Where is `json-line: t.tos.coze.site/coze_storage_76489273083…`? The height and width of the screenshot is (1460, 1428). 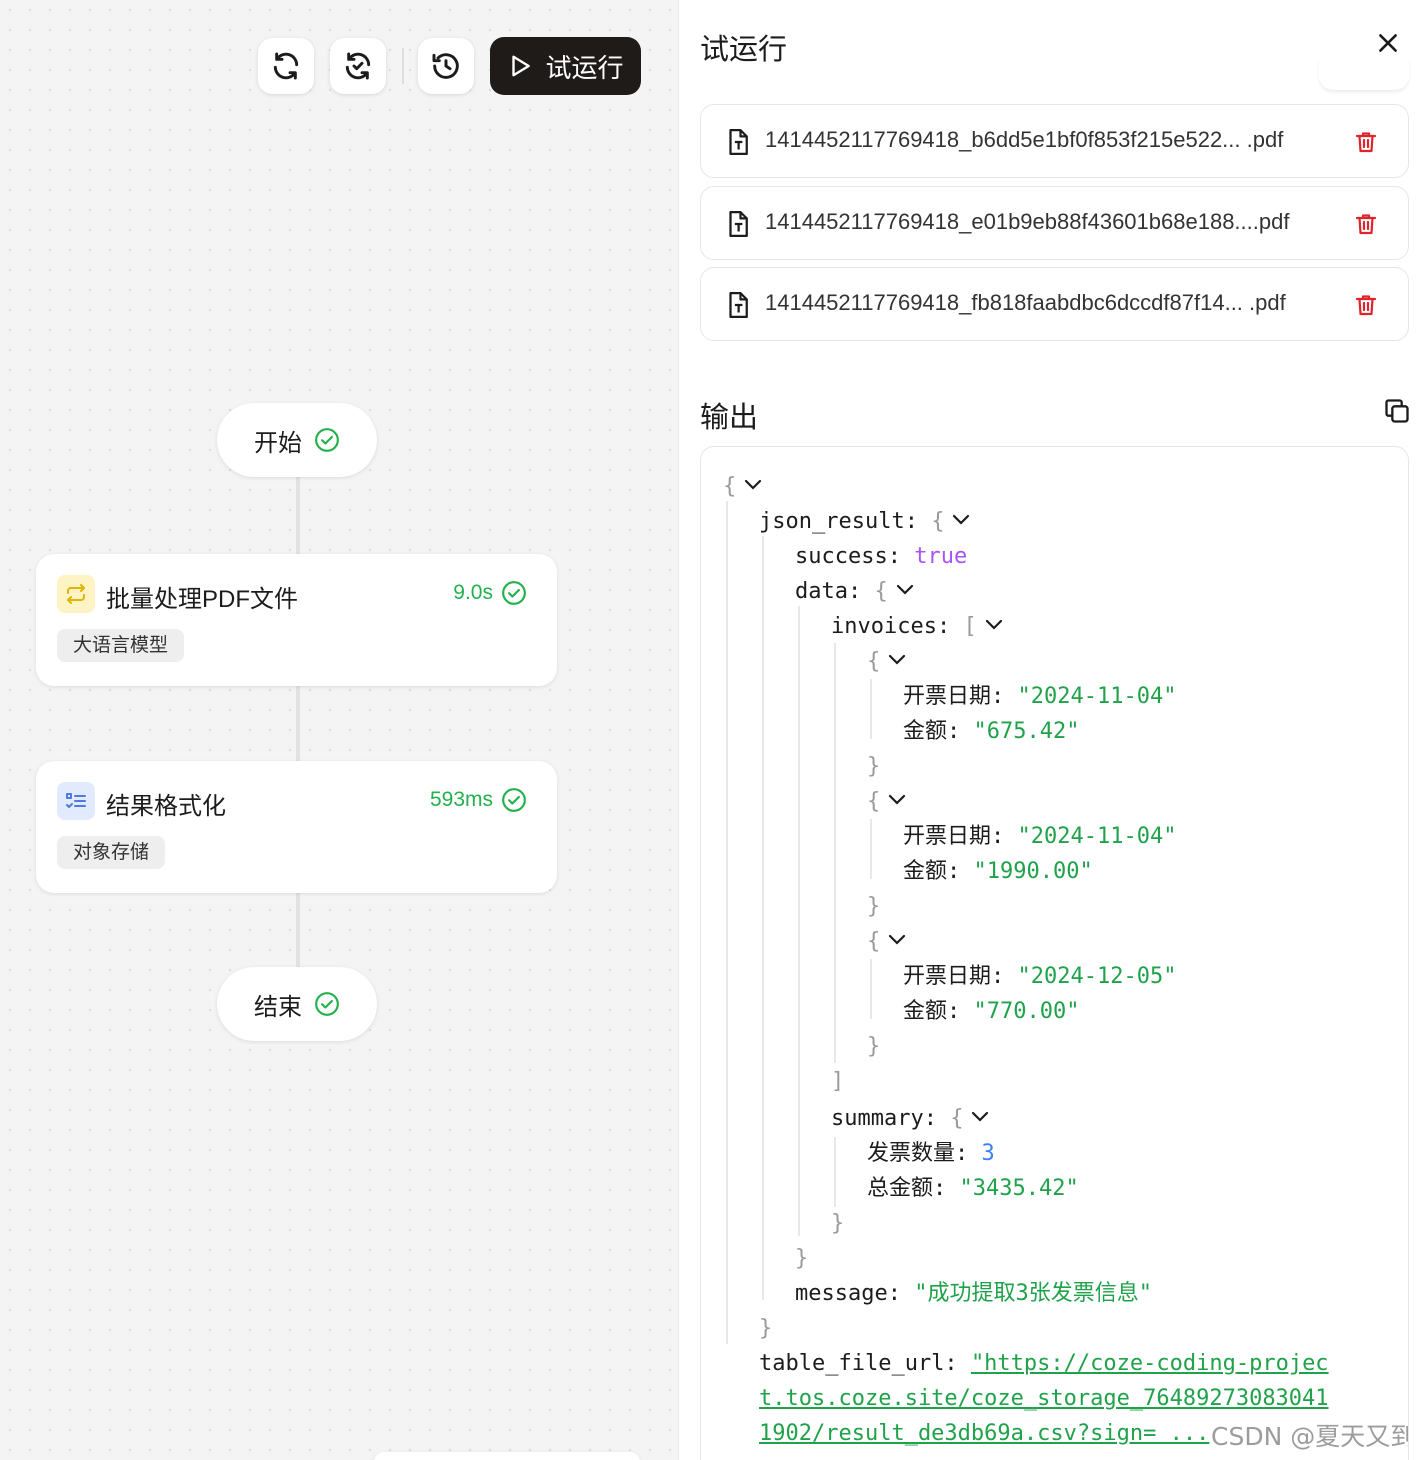
json-line: t.tos.coze.site/coze_storage_76489273083… is located at coordinates (1044, 1398).